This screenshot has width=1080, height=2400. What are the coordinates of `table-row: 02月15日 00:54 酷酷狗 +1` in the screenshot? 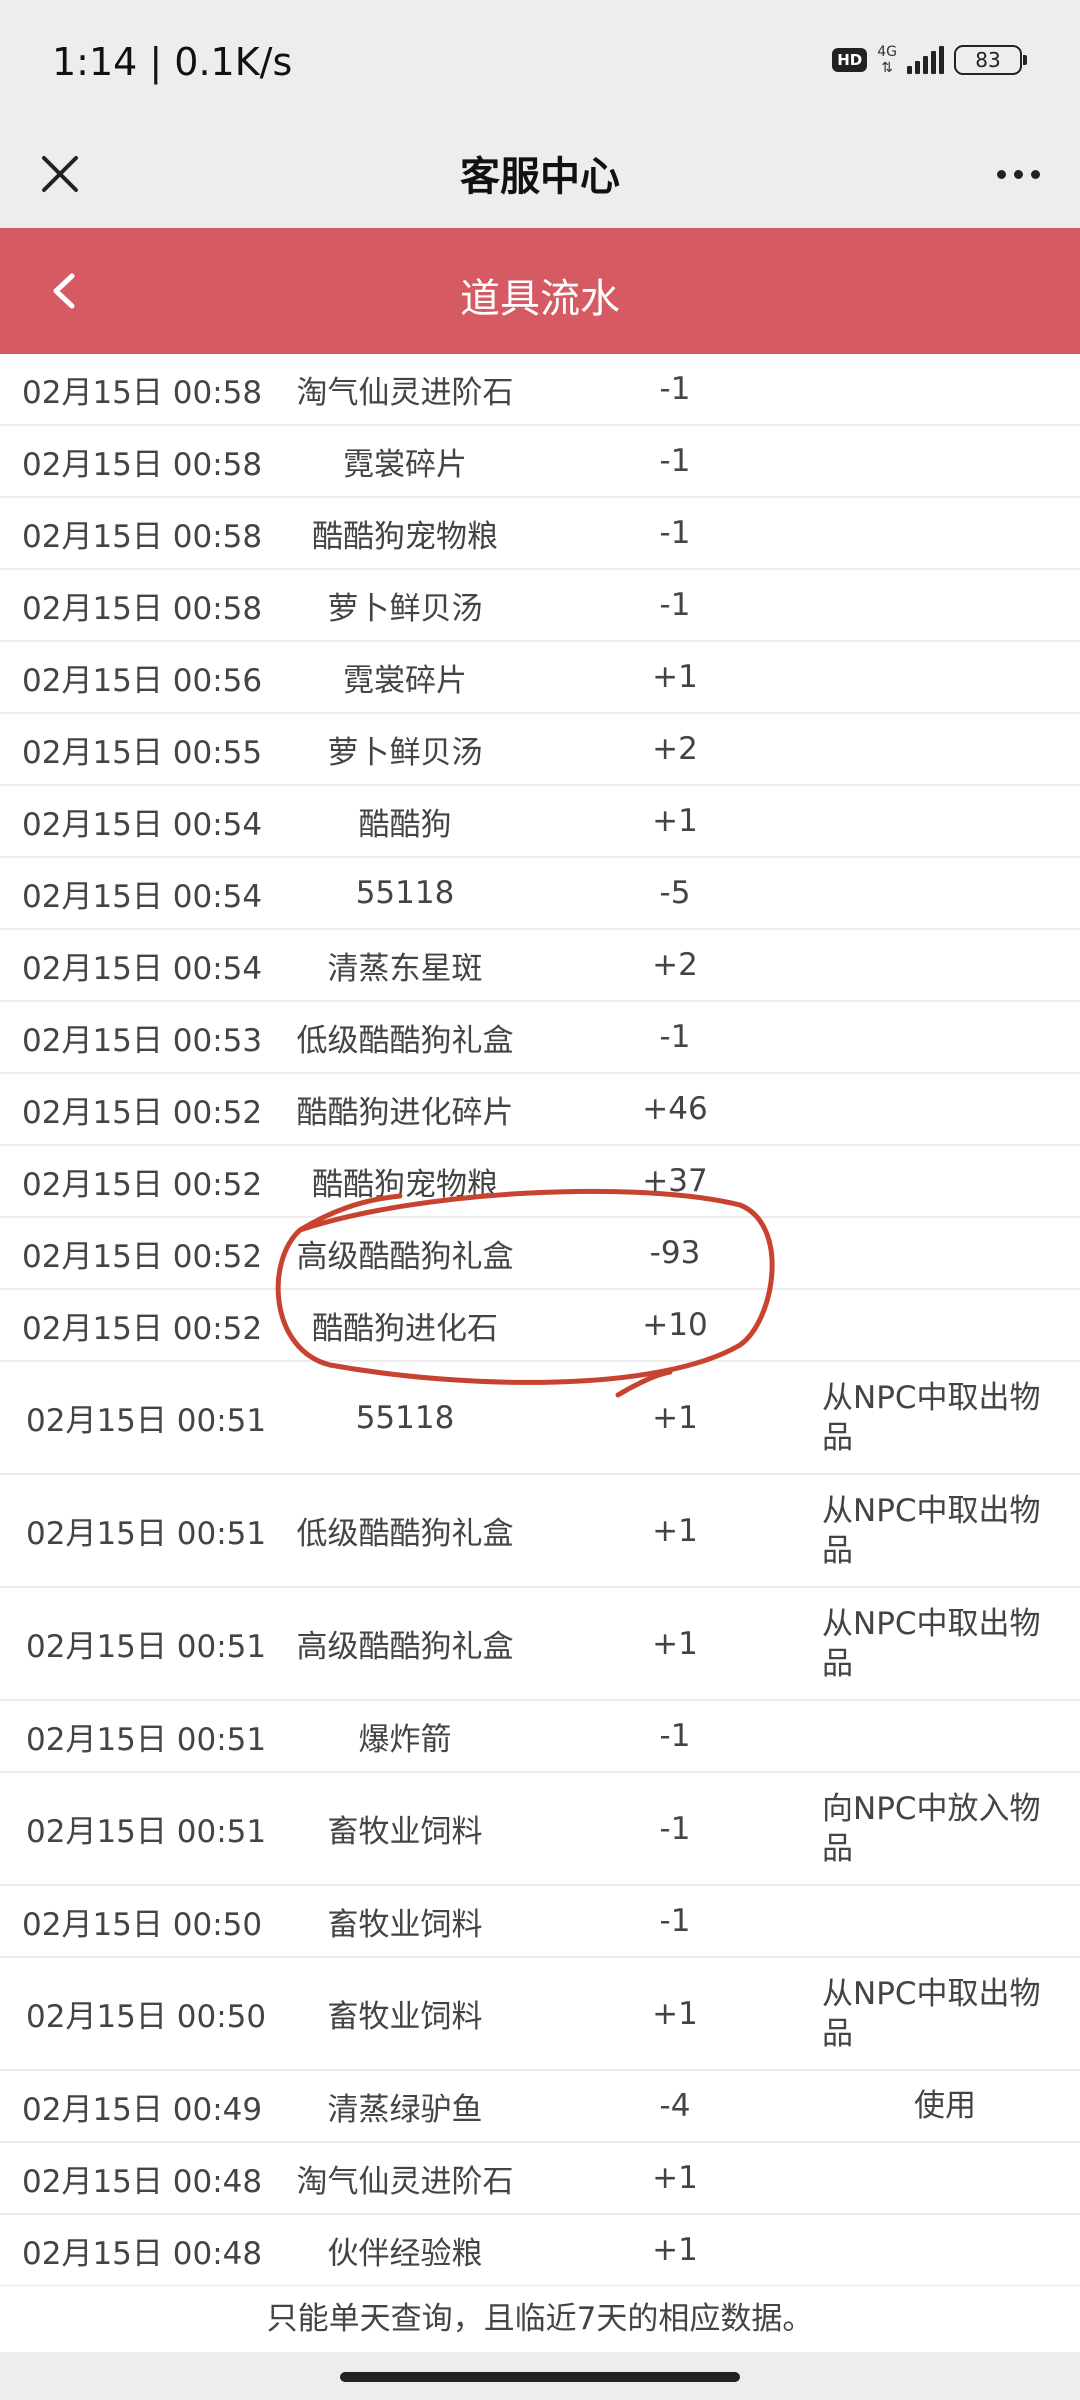 It's located at (540, 822).